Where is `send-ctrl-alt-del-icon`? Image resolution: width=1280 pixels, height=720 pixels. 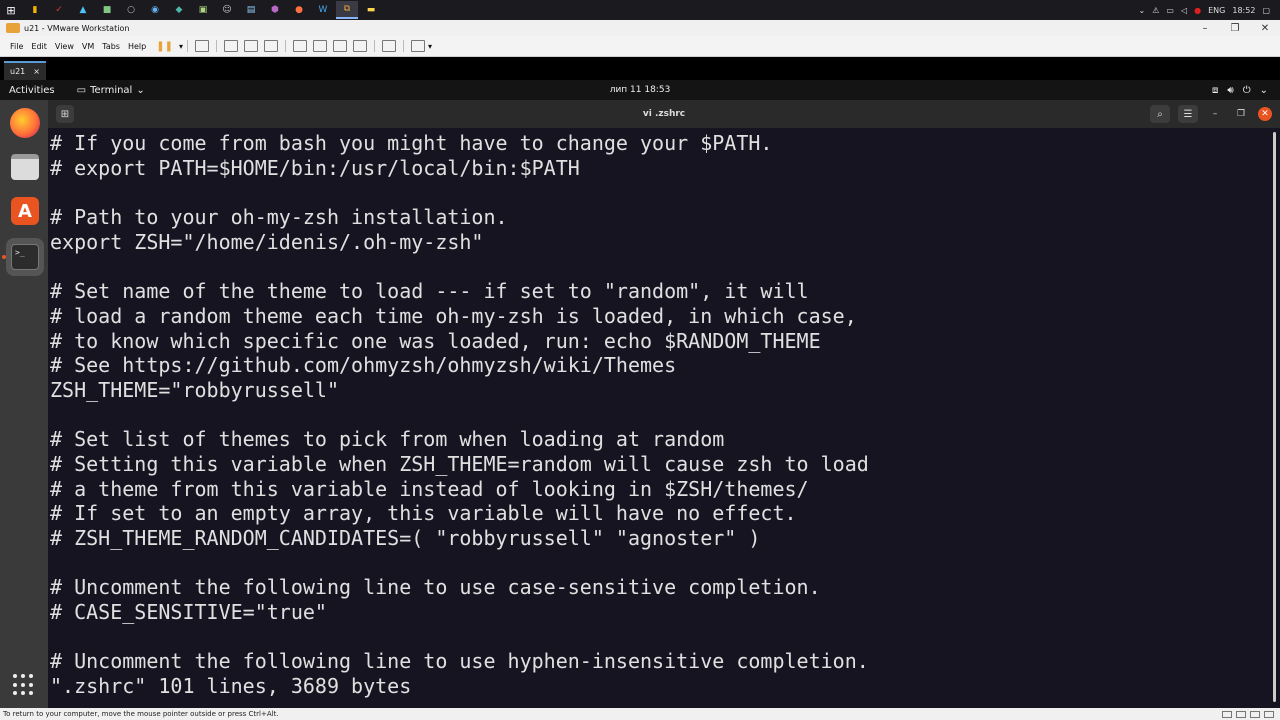
send-ctrl-alt-del-icon is located at coordinates (202, 46).